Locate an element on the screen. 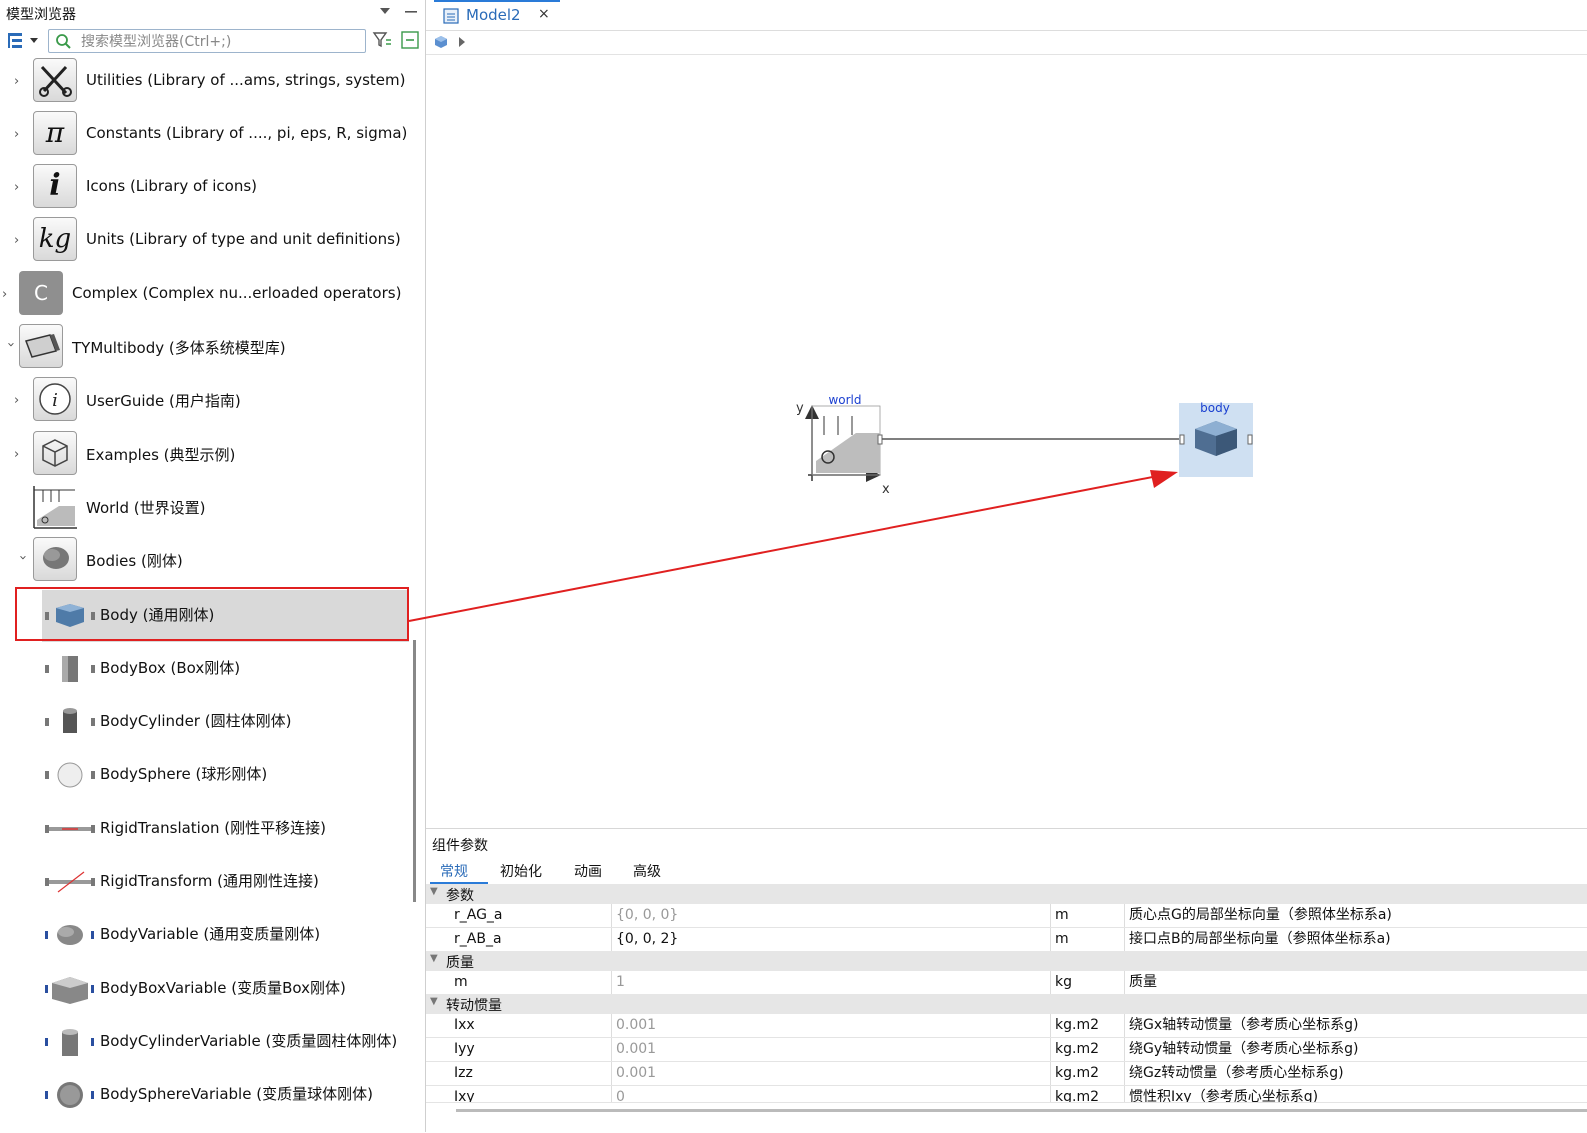  vertical-scrollbar is located at coordinates (414, 771).